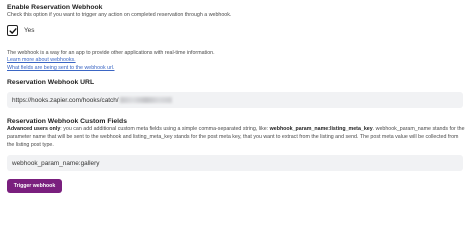  Describe the element at coordinates (145, 100) in the screenshot. I see `redacted-url-blur` at that location.